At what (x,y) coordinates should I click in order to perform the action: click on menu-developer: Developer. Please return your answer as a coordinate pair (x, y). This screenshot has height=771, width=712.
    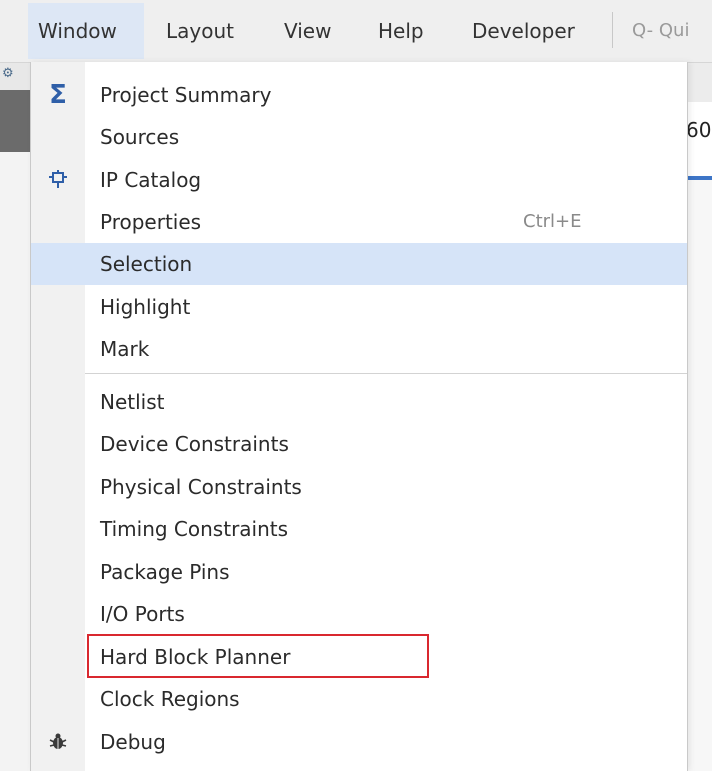
    Looking at the image, I should click on (532, 31).